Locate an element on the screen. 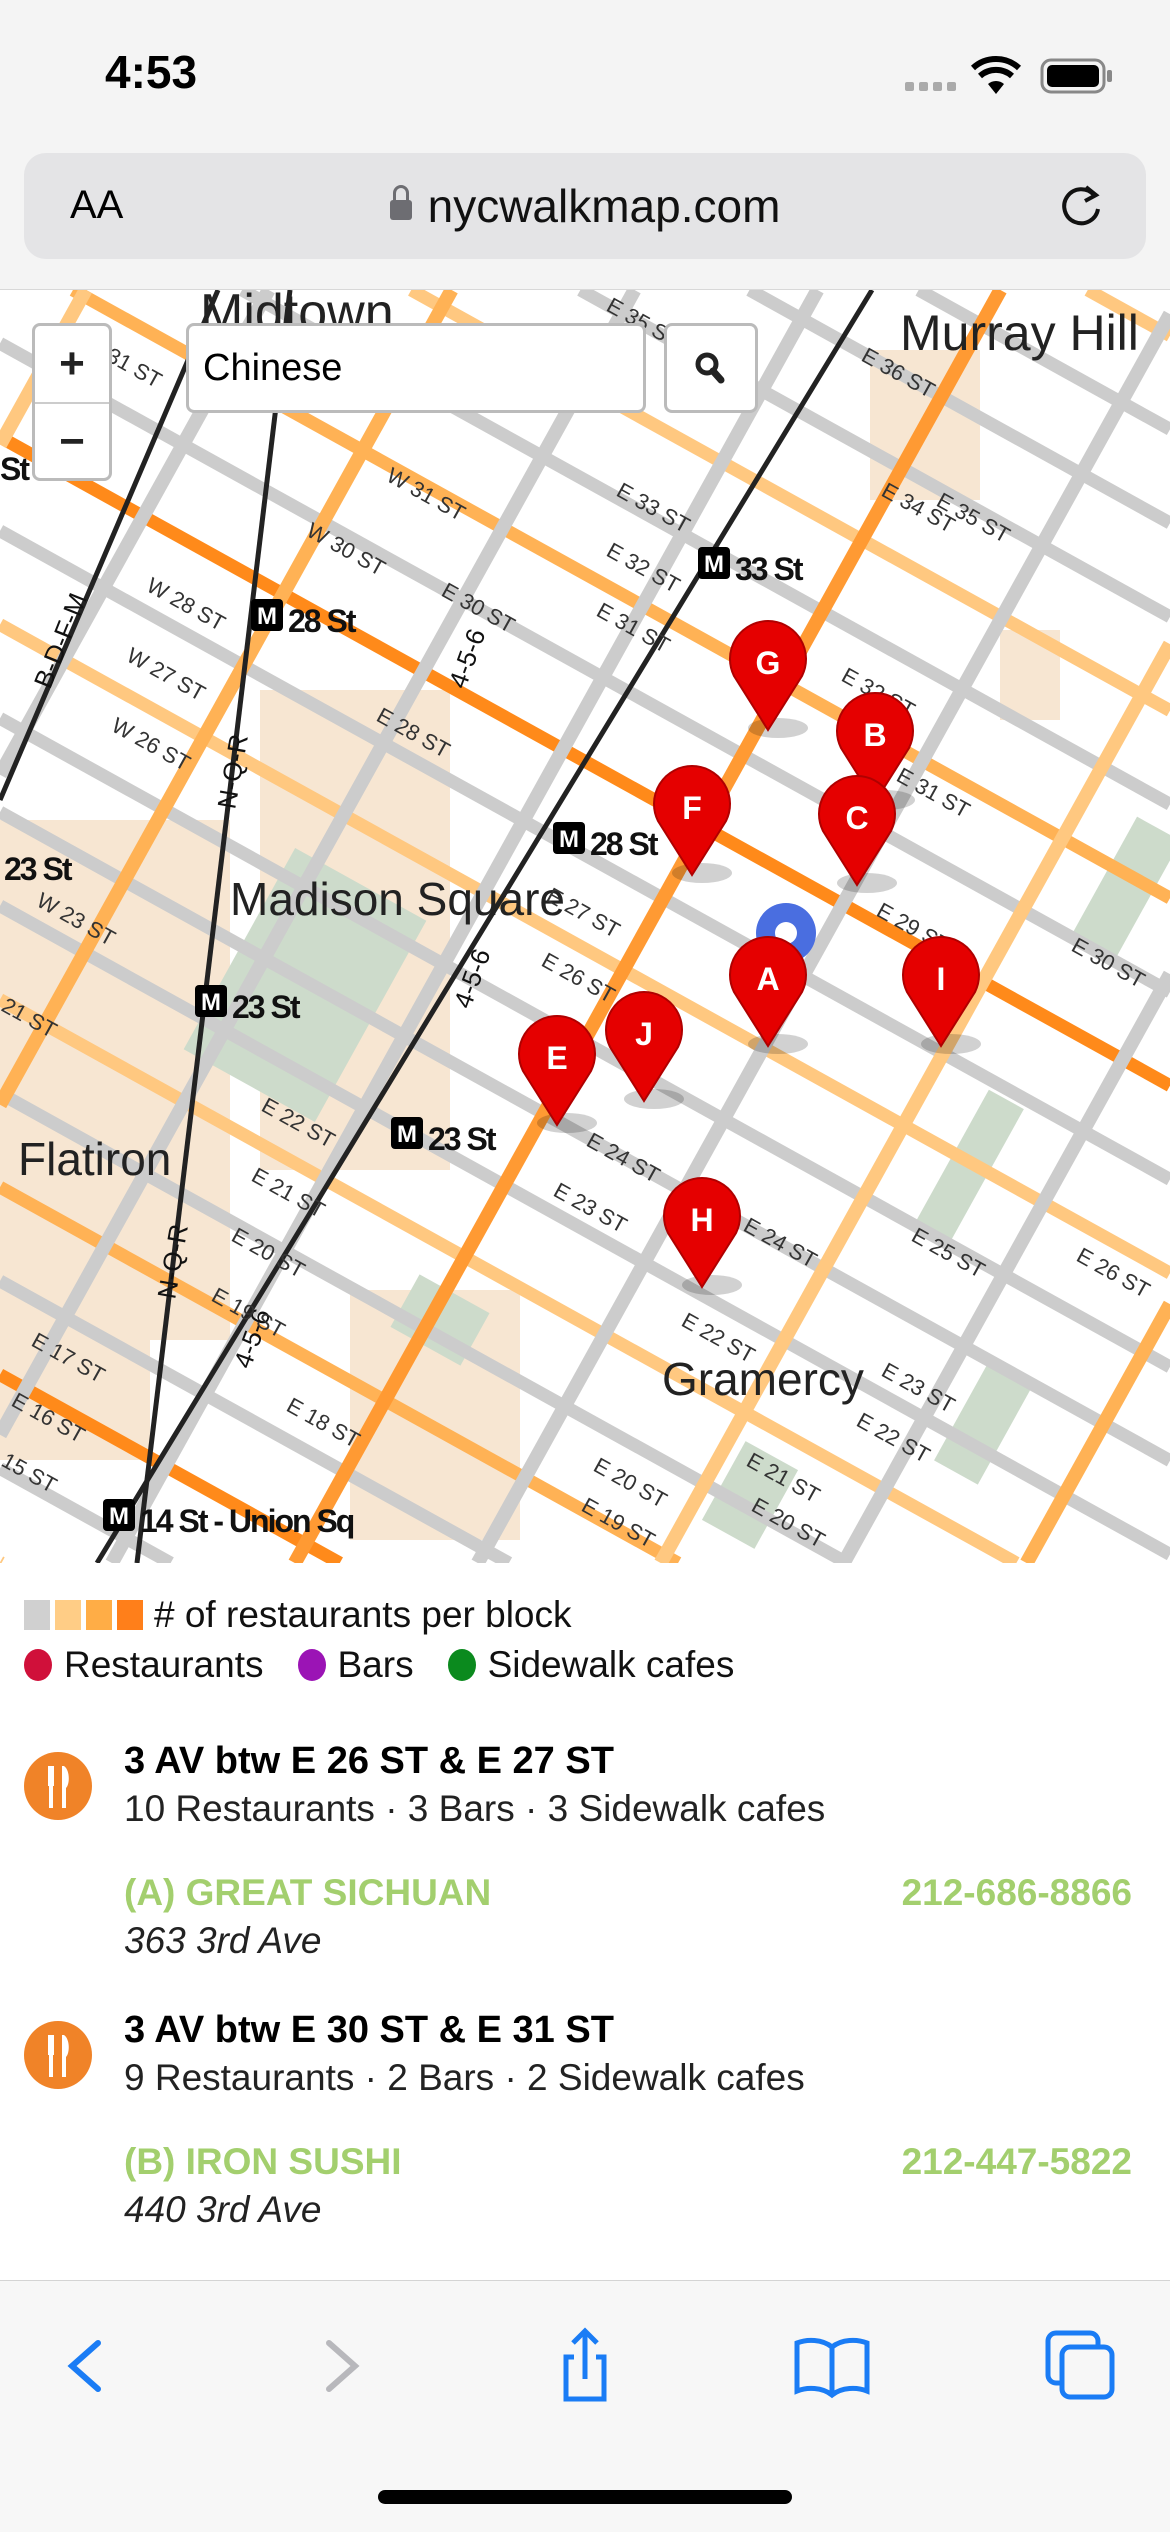 The image size is (1170, 2532). reload-icon is located at coordinates (1081, 206).